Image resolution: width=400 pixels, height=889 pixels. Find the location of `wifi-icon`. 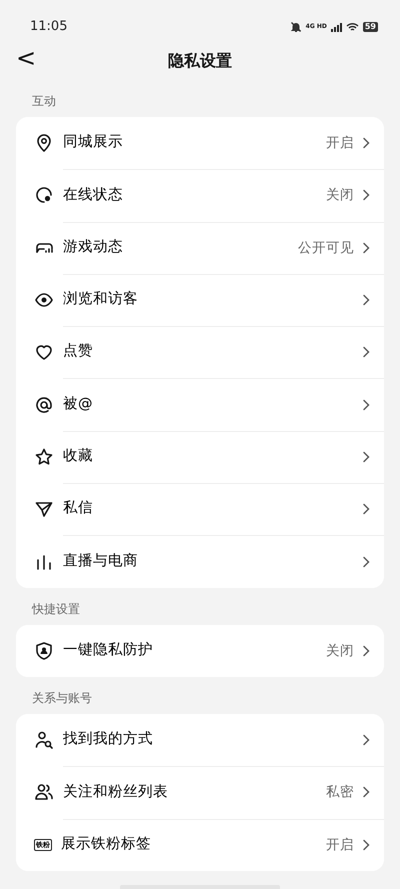

wifi-icon is located at coordinates (352, 27).